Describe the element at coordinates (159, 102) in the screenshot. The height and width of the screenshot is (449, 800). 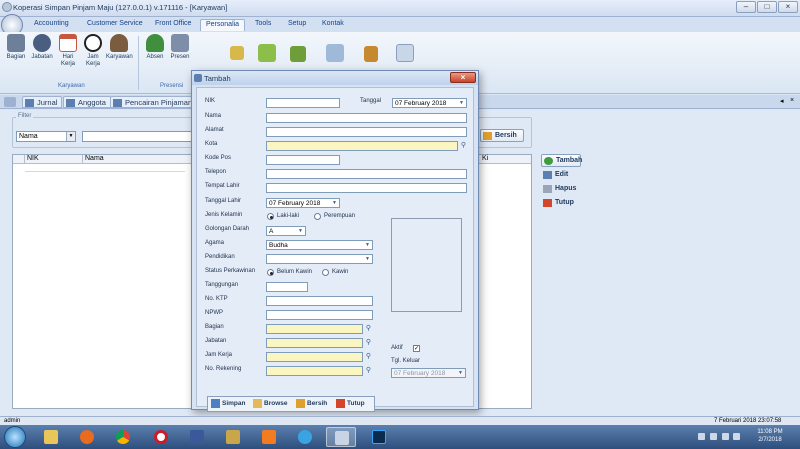
I see `doc-tab-label: Pencairan Pinjaman` at that location.